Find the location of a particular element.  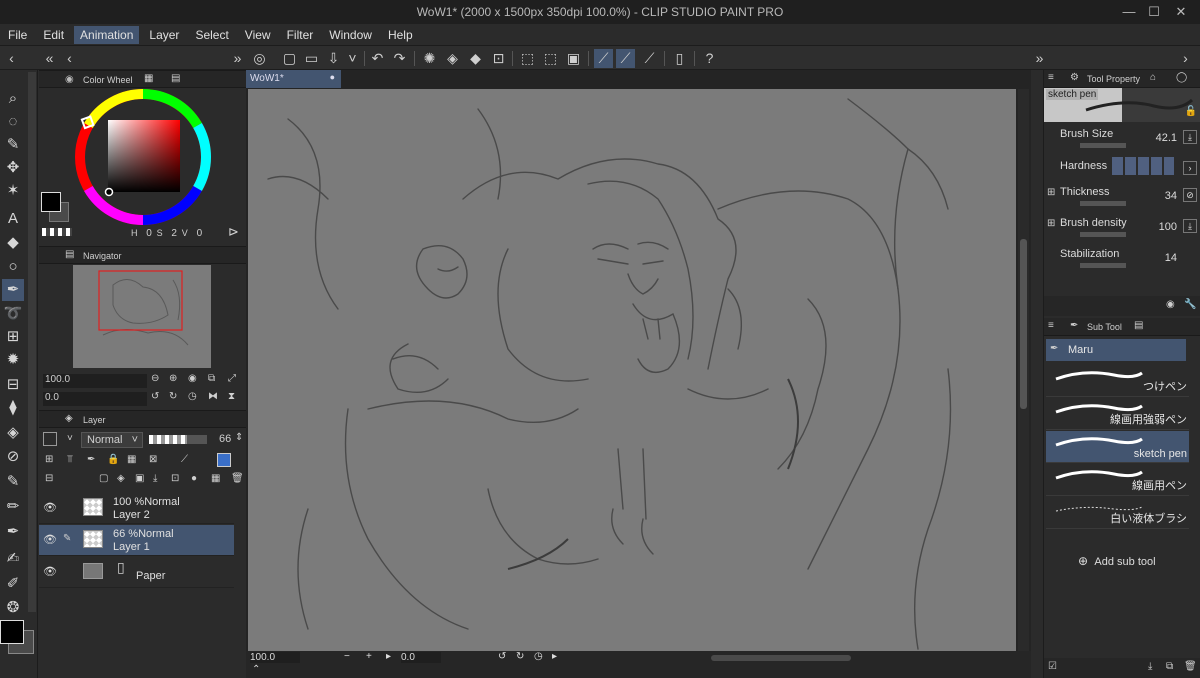

color-wheel-tab: Color Wheel is located at coordinates (108, 80).